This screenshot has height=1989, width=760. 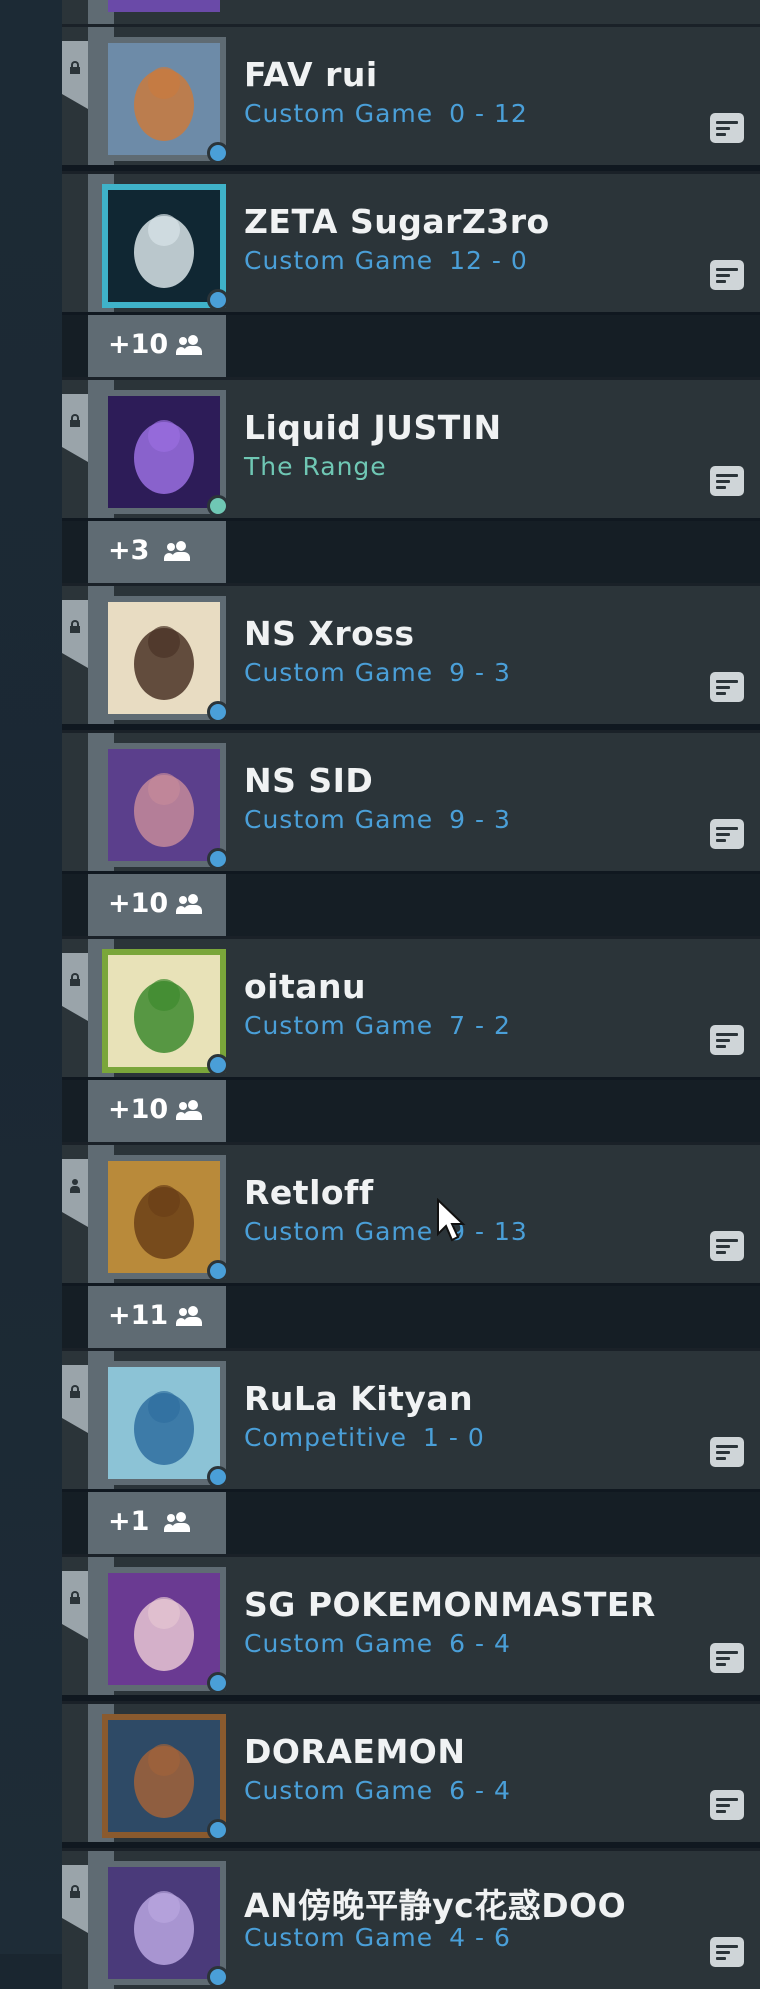 What do you see at coordinates (411, 94) in the screenshot?
I see `friend-row-1: FAV rui Custom Game 0 - 12` at bounding box center [411, 94].